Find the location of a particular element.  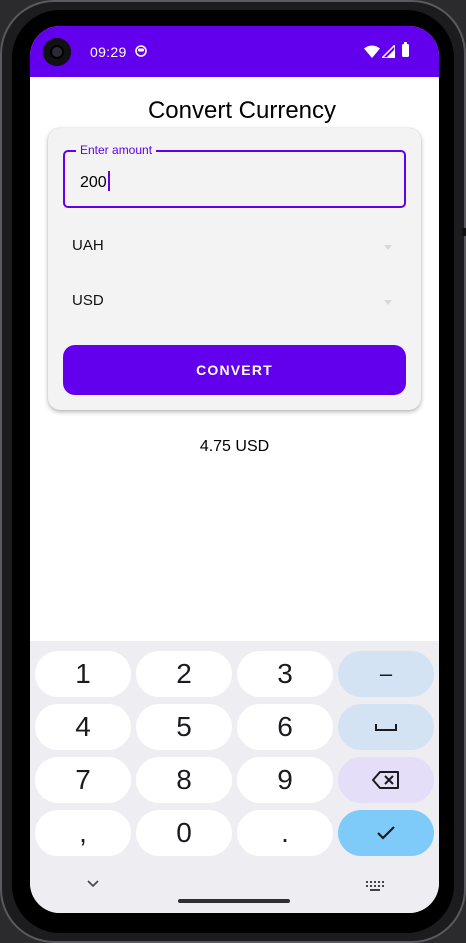

checkmark-icon is located at coordinates (386, 833).